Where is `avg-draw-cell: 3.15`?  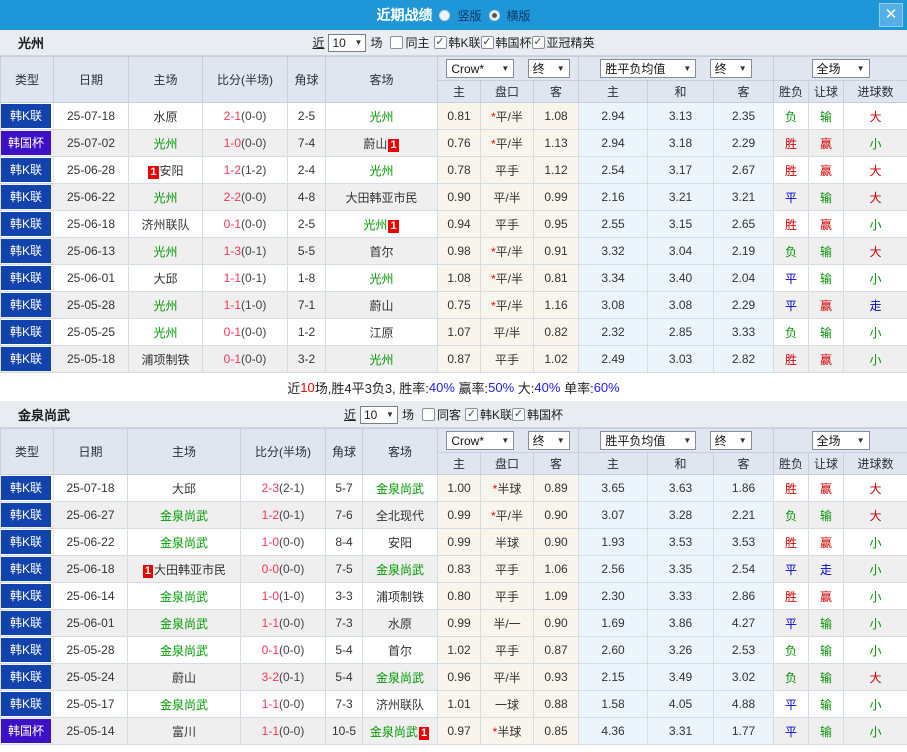 avg-draw-cell: 3.15 is located at coordinates (680, 224).